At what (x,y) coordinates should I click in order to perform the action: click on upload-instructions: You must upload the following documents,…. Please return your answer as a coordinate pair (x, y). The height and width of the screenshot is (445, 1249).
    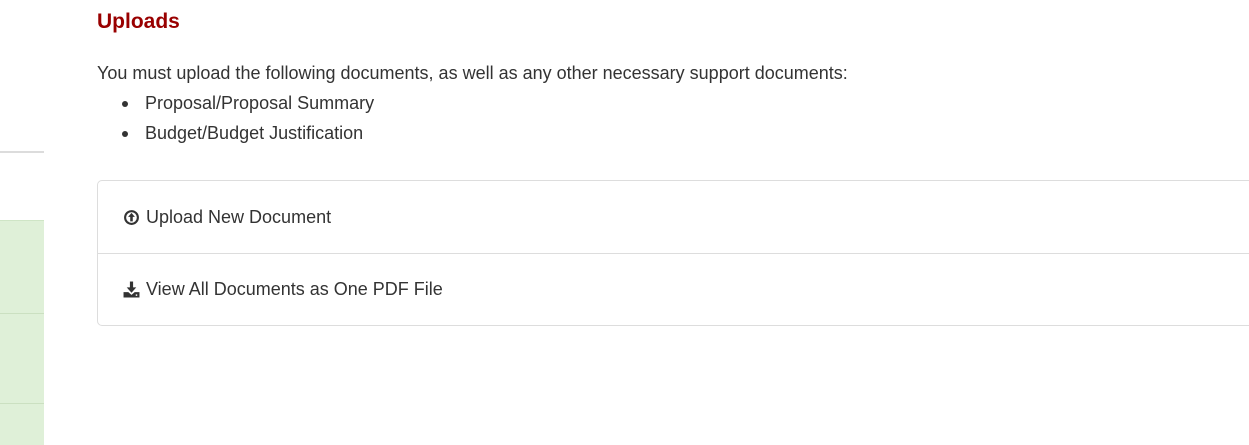
    Looking at the image, I should click on (472, 73).